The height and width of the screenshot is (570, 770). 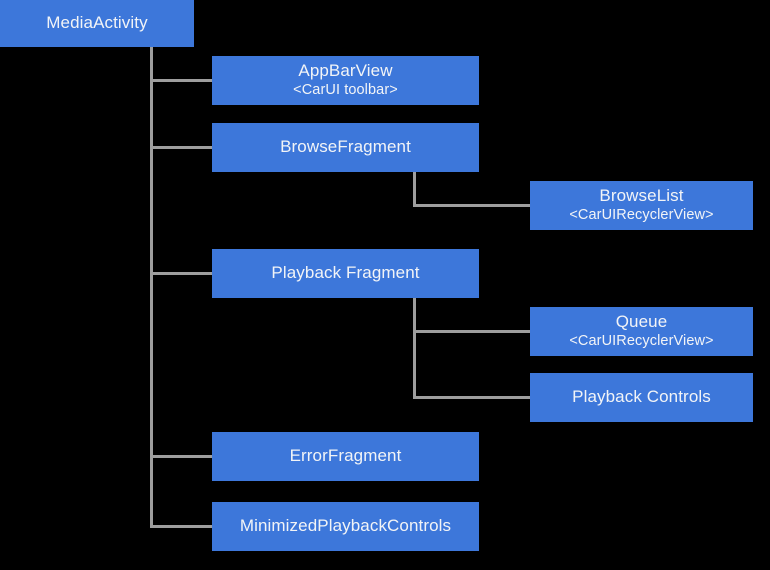 I want to click on node-browse-fragment: BrowseFragment, so click(x=345, y=147).